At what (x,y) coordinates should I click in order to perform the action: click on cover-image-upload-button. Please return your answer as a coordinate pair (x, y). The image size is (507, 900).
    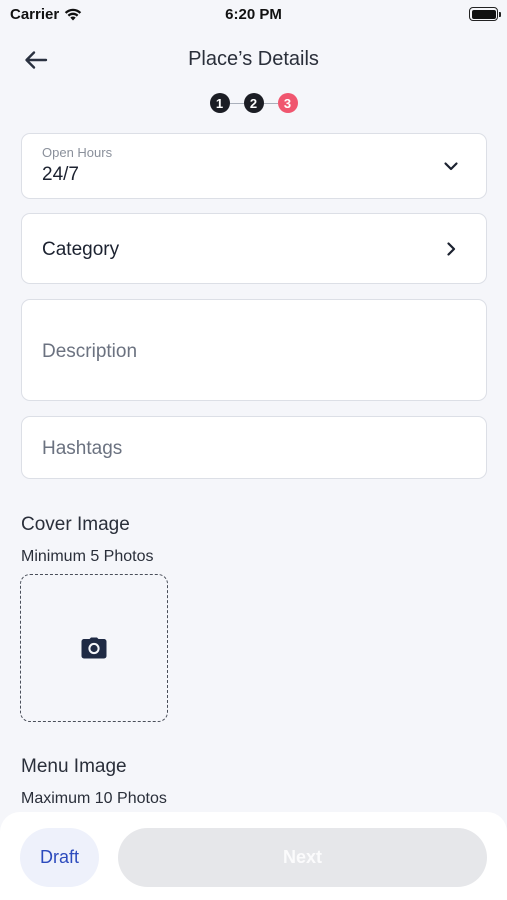
    Looking at the image, I should click on (94, 648).